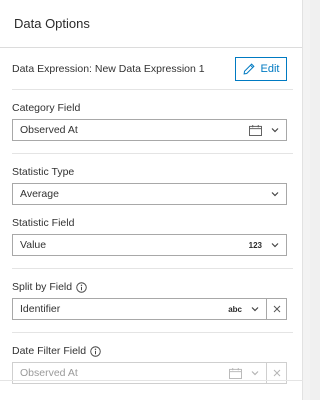  Describe the element at coordinates (249, 68) in the screenshot. I see `pencil-icon` at that location.